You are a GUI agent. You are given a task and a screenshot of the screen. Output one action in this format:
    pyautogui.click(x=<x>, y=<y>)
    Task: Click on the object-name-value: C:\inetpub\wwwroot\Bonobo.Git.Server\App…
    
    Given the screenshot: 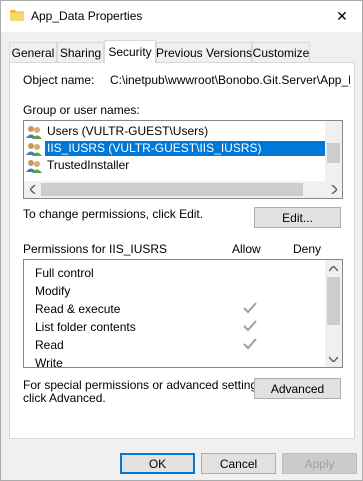 What is the action you would take?
    pyautogui.click(x=230, y=80)
    